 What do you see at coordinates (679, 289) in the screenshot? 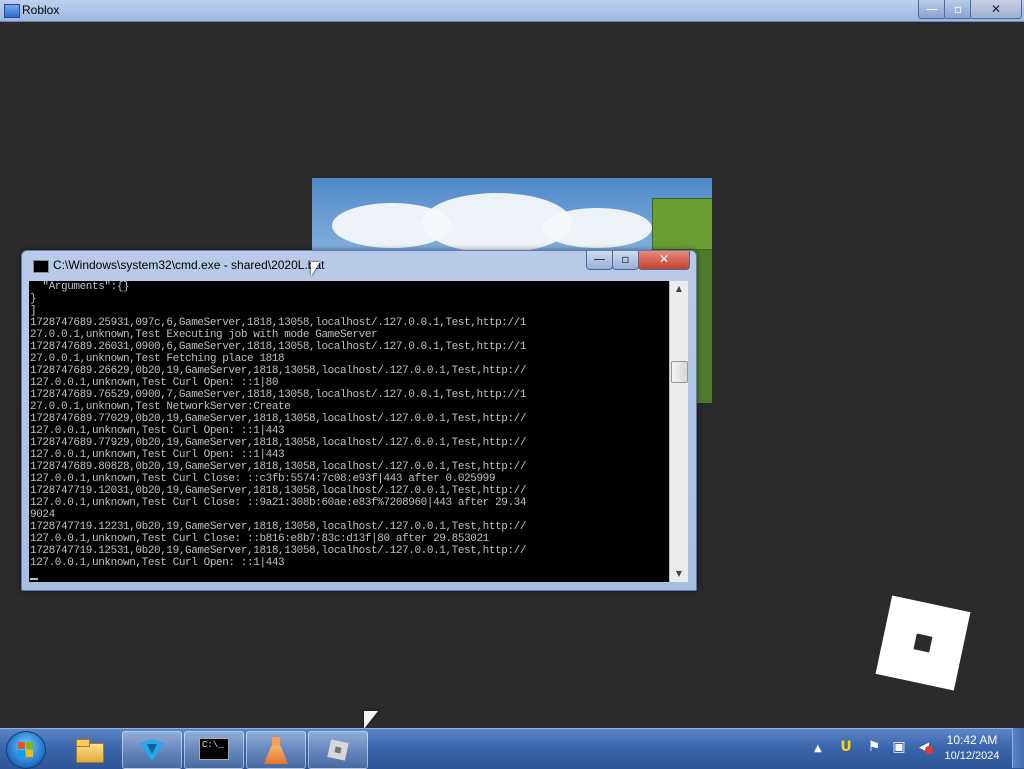
I see `scroll-up-arrow-icon: ▲` at bounding box center [679, 289].